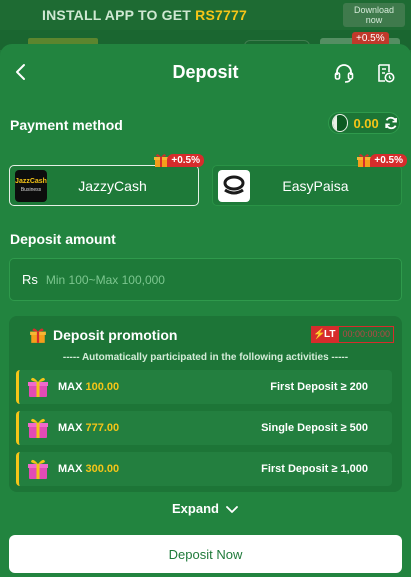  I want to click on gift-icon, so click(38, 335).